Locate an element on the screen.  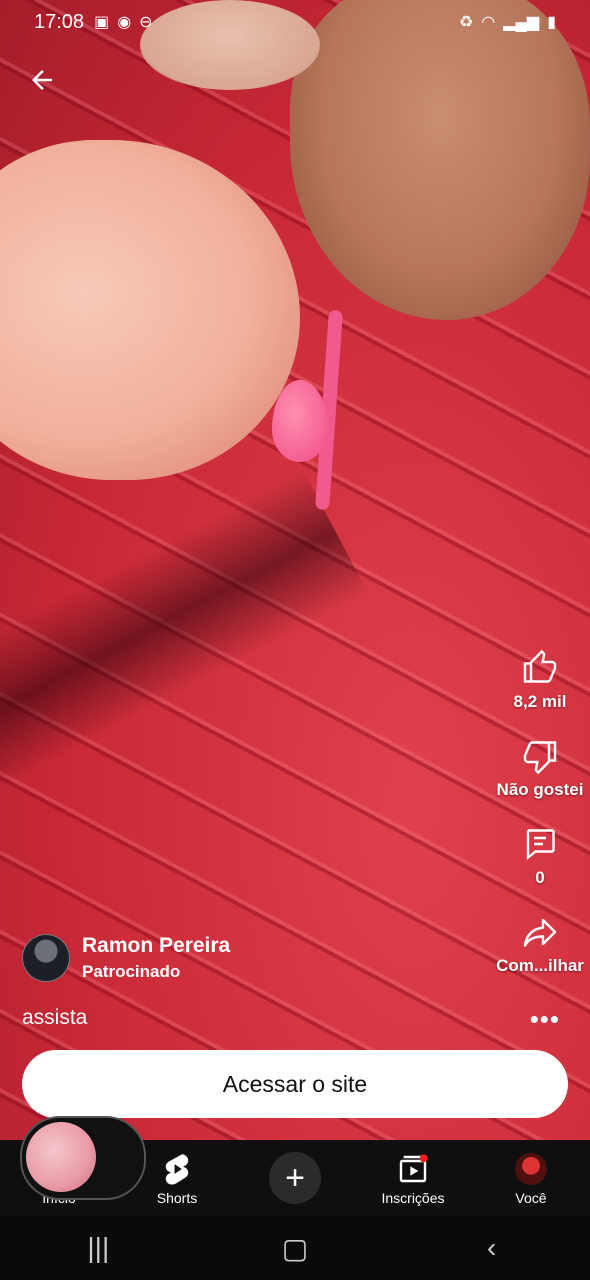
comments-button: 0 is located at coordinates (540, 857).